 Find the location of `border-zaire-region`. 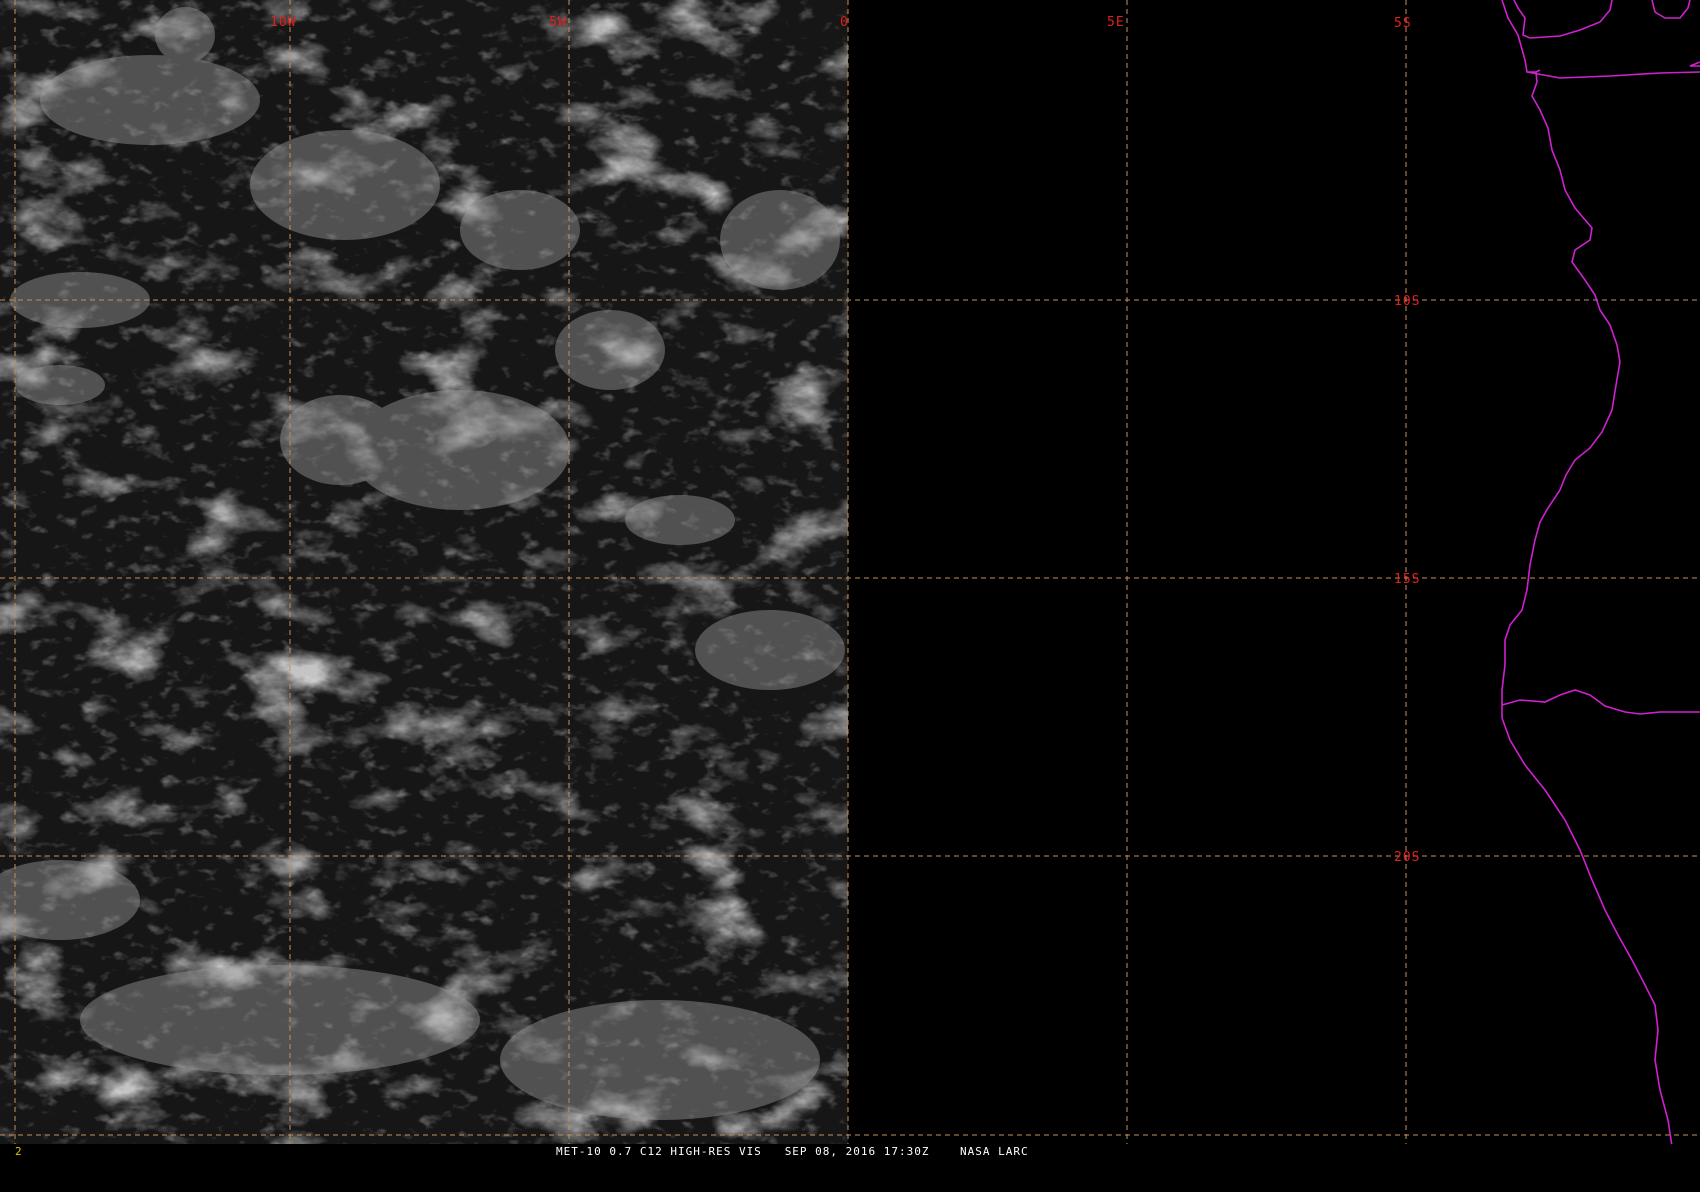

border-zaire-region is located at coordinates (1694, 64).